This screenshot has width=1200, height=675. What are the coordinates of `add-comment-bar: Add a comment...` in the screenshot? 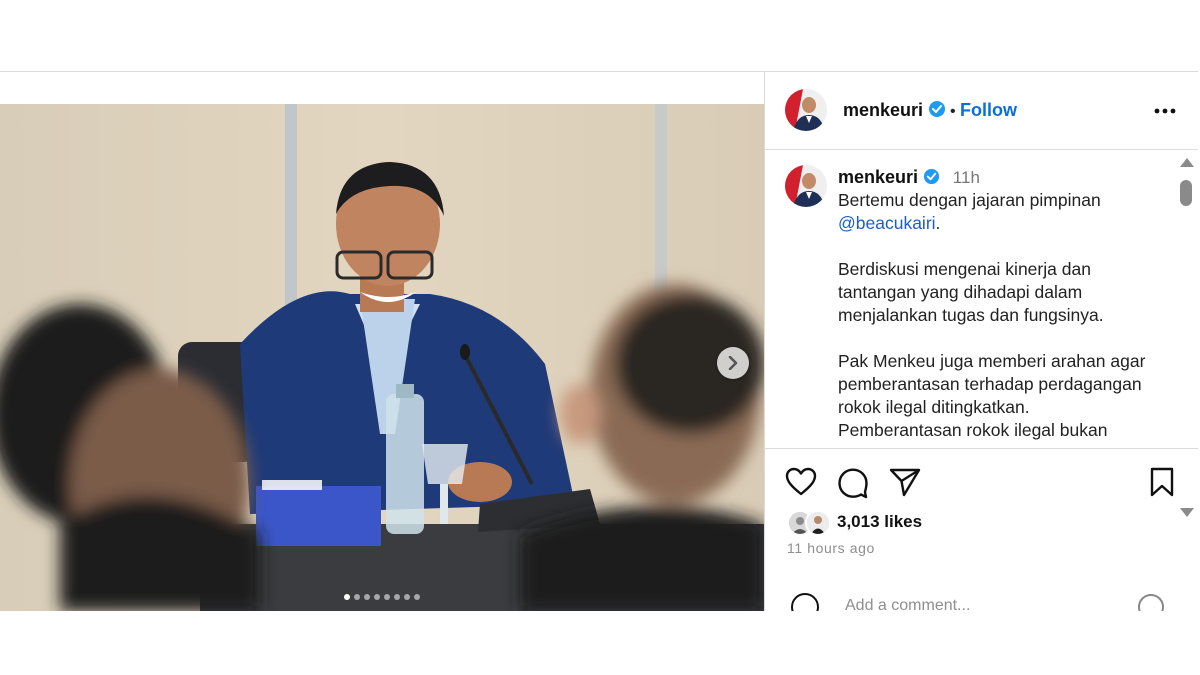 It's located at (981, 599).